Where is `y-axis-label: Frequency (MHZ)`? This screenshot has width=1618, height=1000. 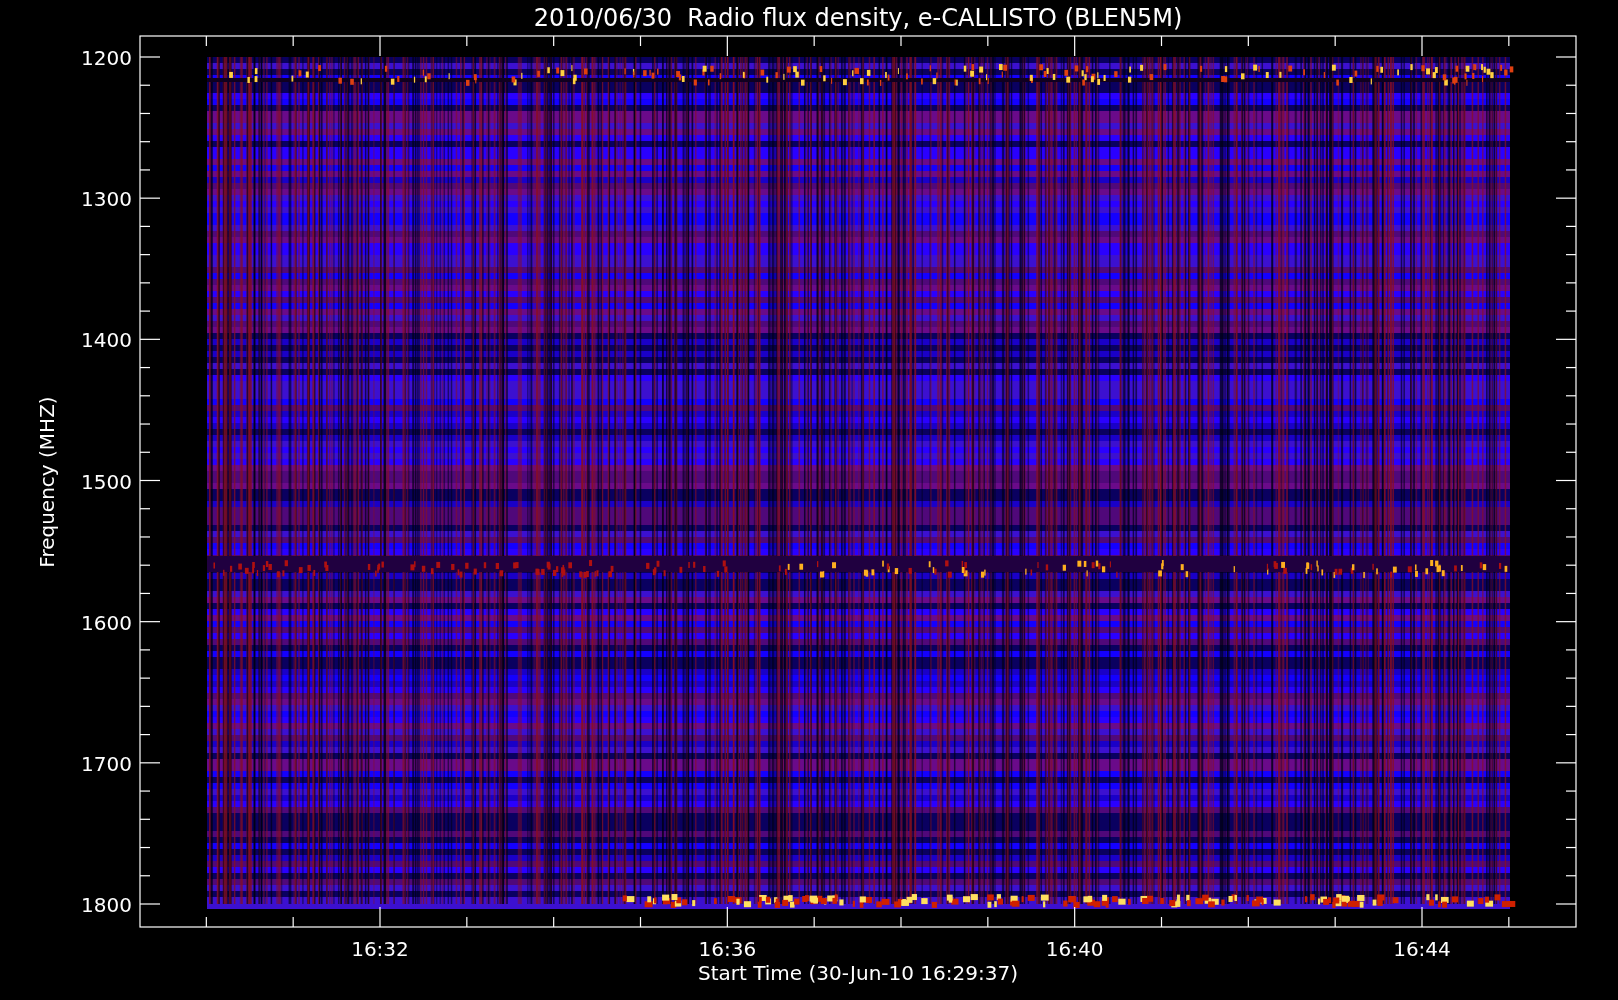 y-axis-label: Frequency (MHZ) is located at coordinates (47, 482).